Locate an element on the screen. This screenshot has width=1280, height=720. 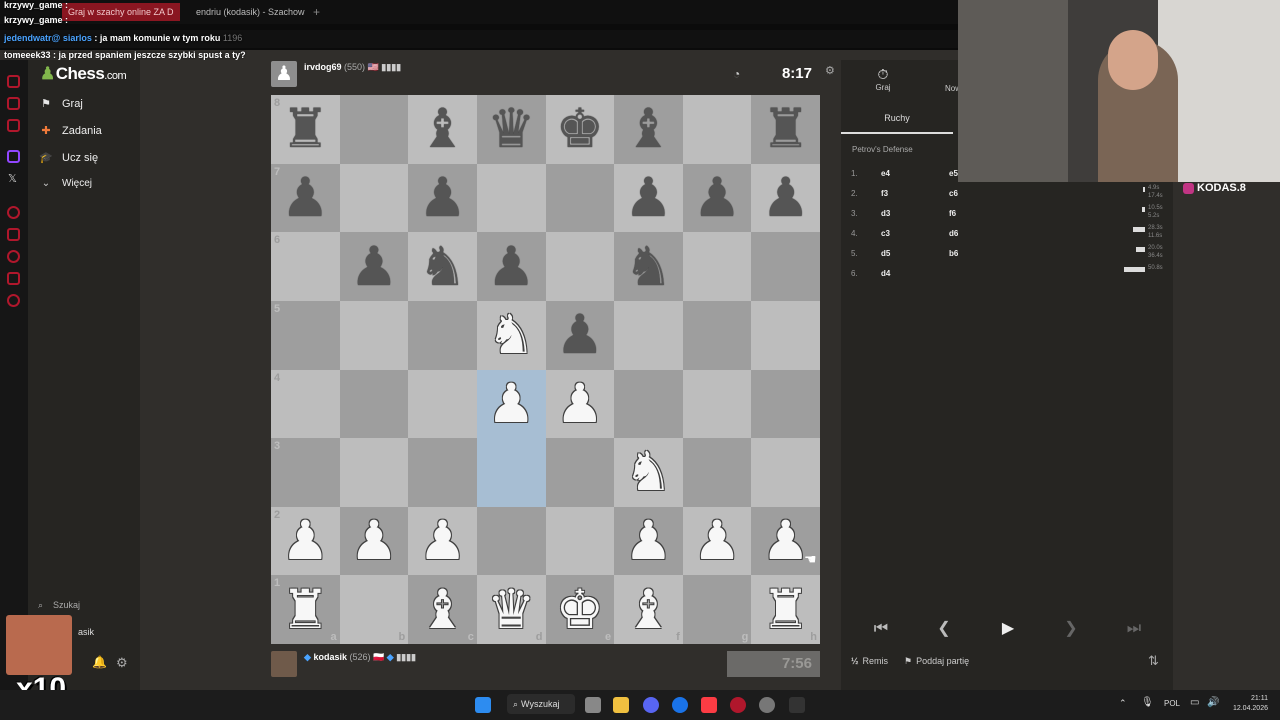
black-rook-icon: ♜ is located at coordinates (305, 129).